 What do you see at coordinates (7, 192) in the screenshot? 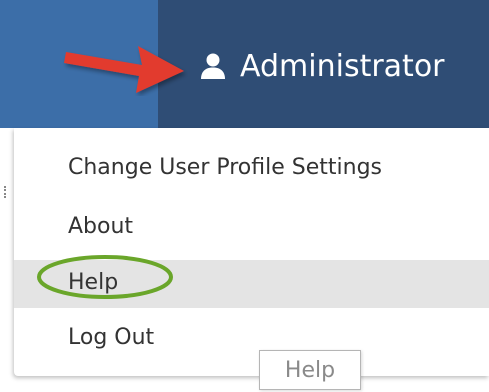
I see `page-edge-marker` at bounding box center [7, 192].